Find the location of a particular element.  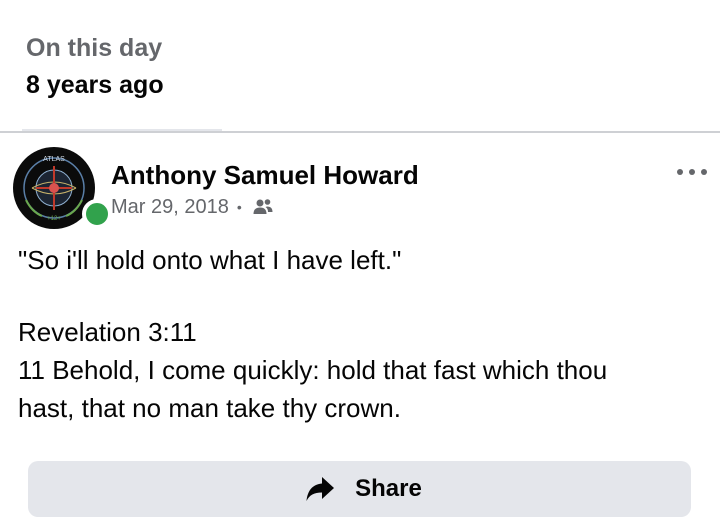

post-meta: Mar 29, 2018 • is located at coordinates (192, 207).